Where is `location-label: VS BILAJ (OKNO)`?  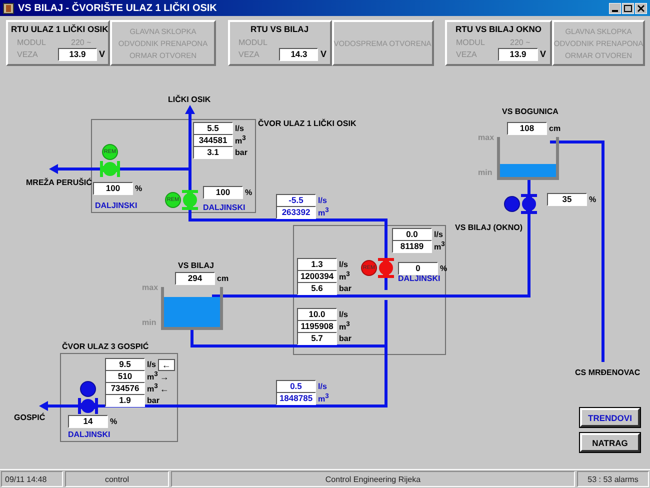 location-label: VS BILAJ (OKNO) is located at coordinates (489, 227).